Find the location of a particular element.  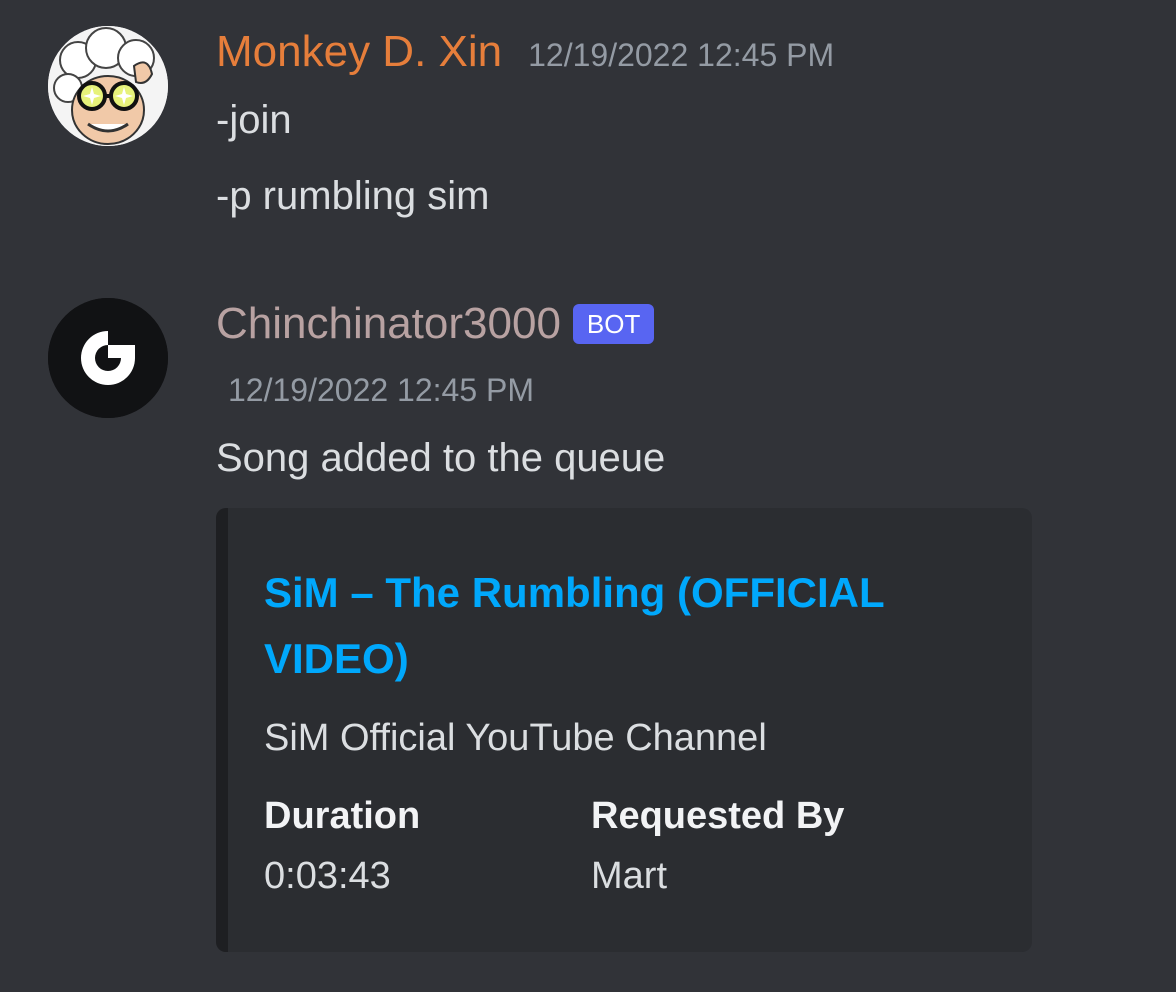

username: Chinchinator3000 is located at coordinates (388, 324).